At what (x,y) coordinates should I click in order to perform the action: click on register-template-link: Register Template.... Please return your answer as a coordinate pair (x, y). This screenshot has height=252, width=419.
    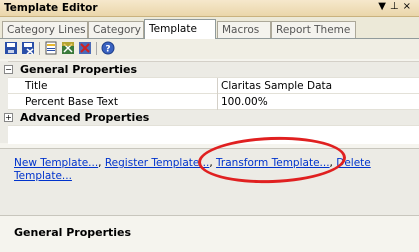
    Looking at the image, I should click on (157, 163).